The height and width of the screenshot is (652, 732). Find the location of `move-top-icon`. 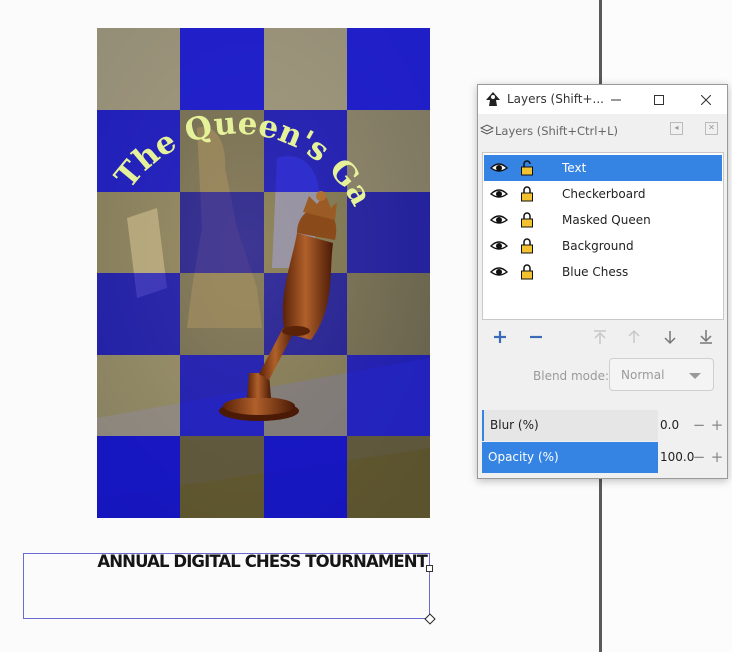

move-top-icon is located at coordinates (600, 337).